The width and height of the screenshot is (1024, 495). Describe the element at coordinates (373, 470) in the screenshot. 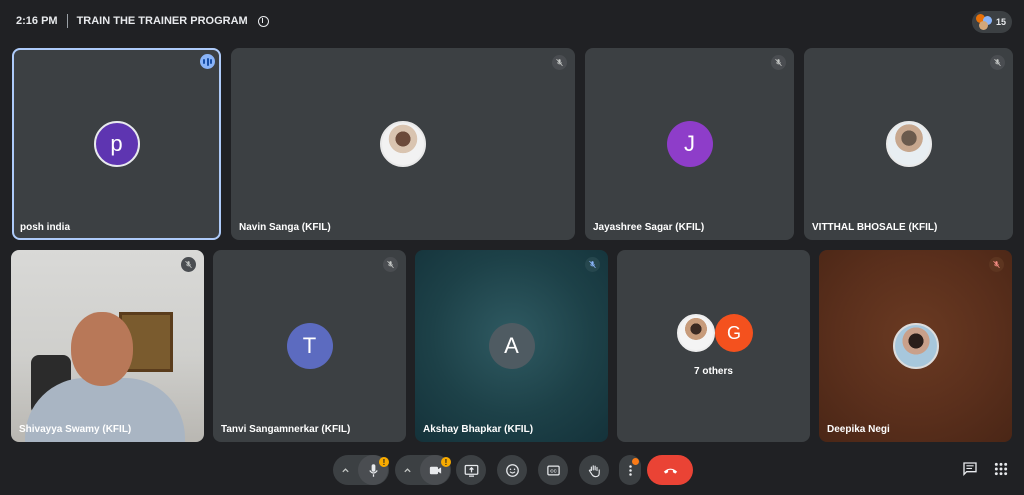

I see `microphone-icon` at that location.